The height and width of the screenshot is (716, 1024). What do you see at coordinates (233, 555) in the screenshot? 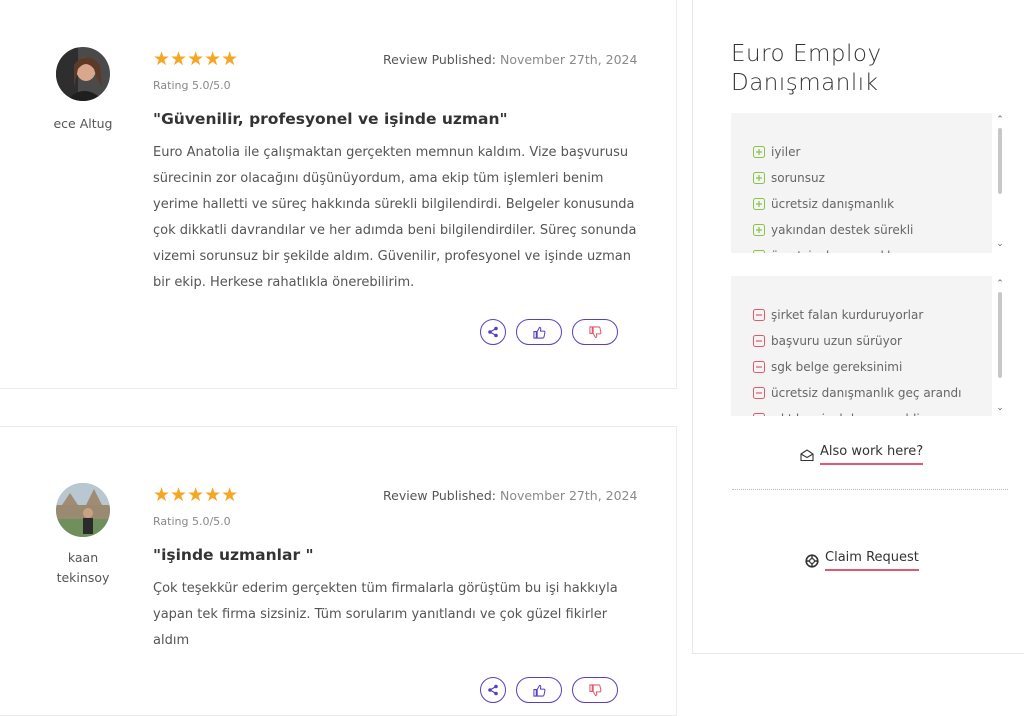
I see `review-title: "işinde uzmanlar "` at bounding box center [233, 555].